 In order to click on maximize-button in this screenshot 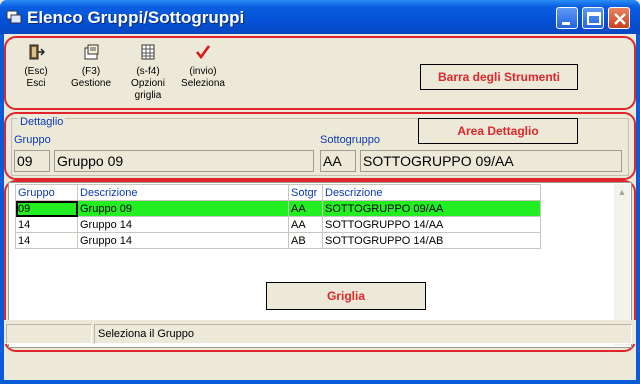, I will do `click(593, 18)`.